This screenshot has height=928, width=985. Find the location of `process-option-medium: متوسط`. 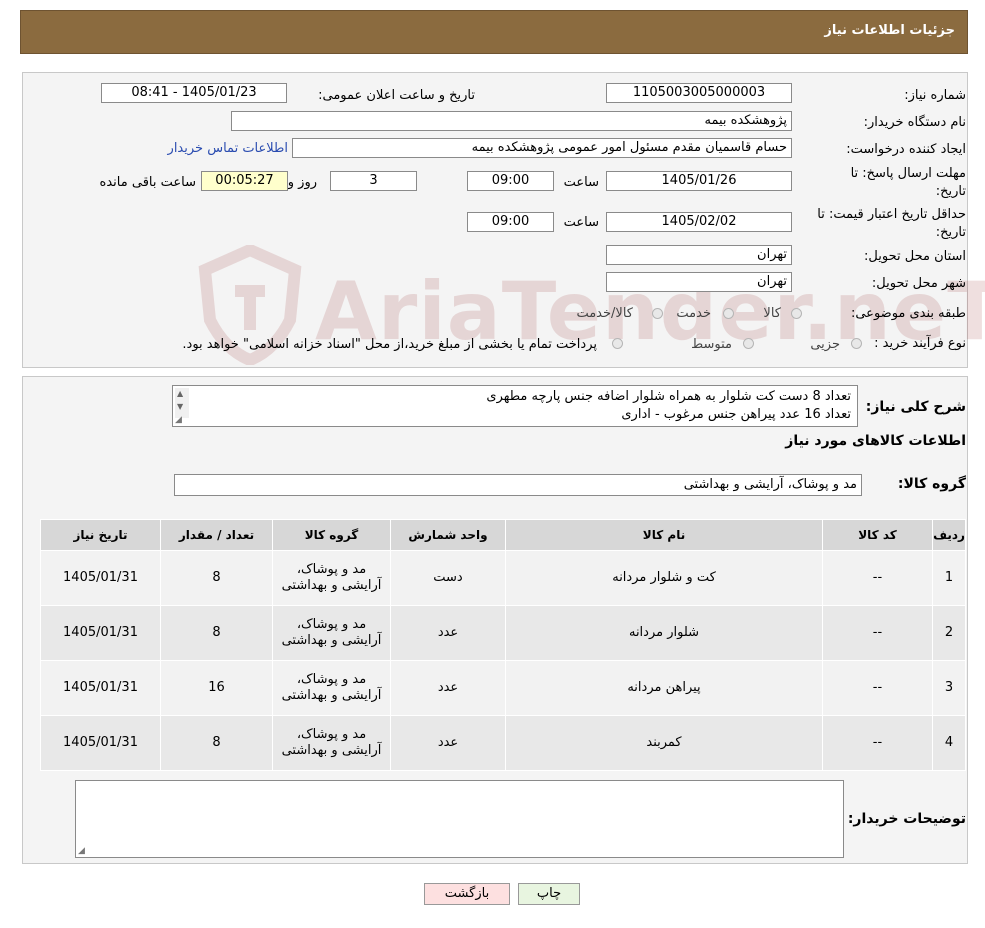

process-option-medium: متوسط is located at coordinates (711, 344).